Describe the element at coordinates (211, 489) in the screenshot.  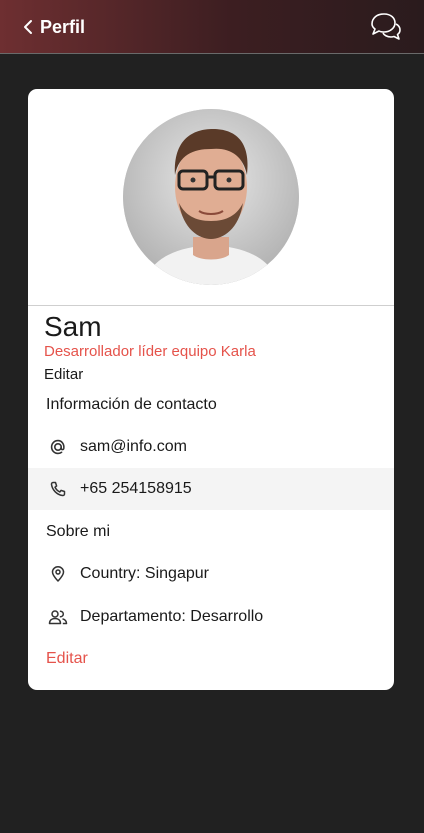
I see `phone-row: +65 254158915` at that location.